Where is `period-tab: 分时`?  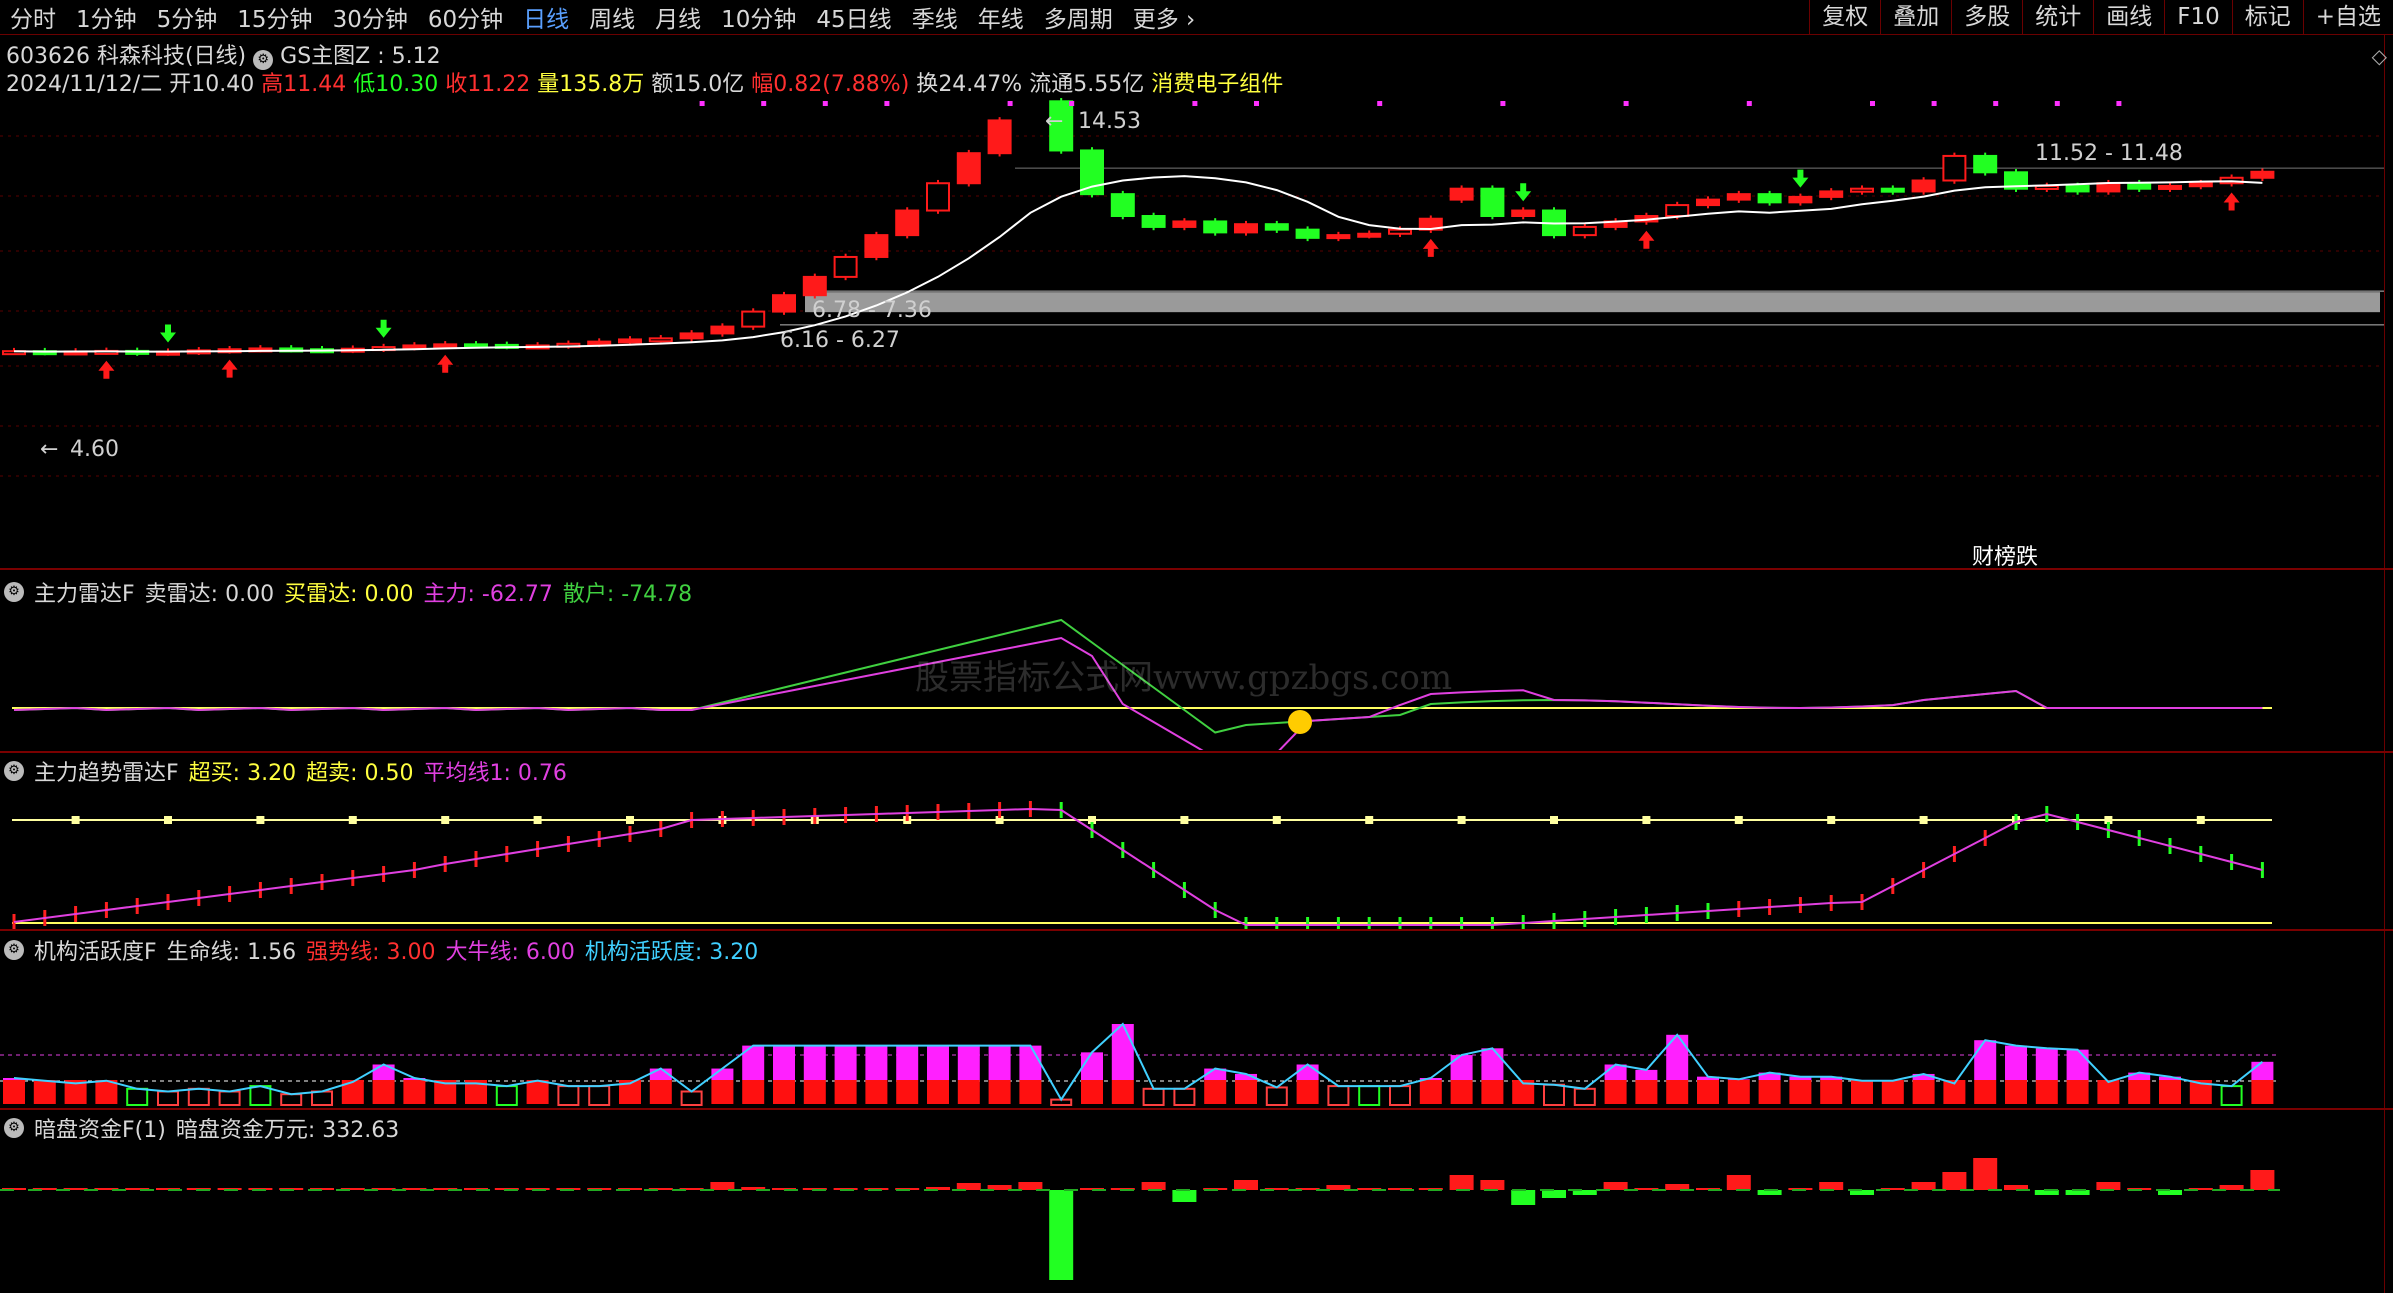
period-tab: 分时 is located at coordinates (33, 17).